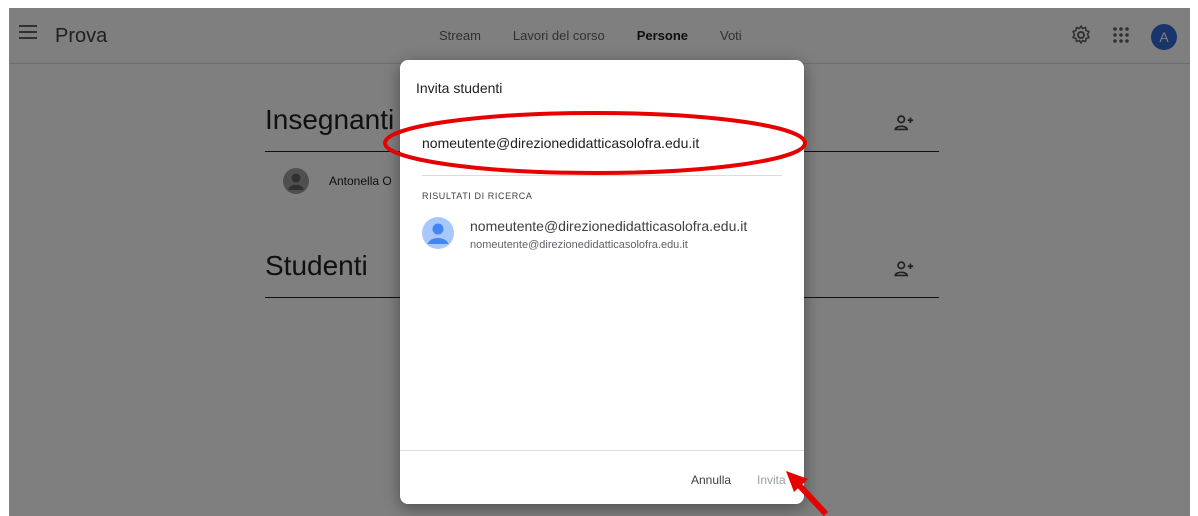 The width and height of the screenshot is (1198, 516). Describe the element at coordinates (477, 196) in the screenshot. I see `search-results-label: RISULTATI DI RICERCA` at that location.